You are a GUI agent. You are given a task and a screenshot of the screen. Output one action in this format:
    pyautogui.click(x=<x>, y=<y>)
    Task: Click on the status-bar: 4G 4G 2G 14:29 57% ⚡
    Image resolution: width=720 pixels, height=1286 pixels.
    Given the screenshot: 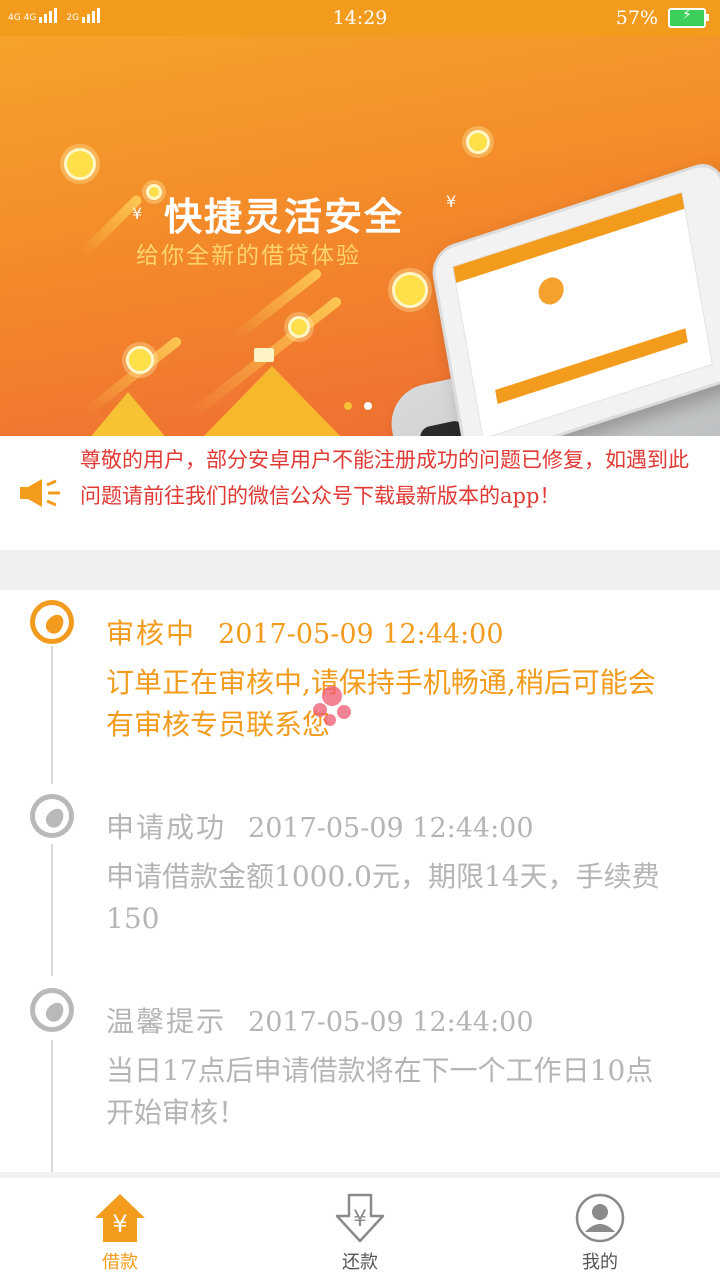 What is the action you would take?
    pyautogui.click(x=360, y=18)
    